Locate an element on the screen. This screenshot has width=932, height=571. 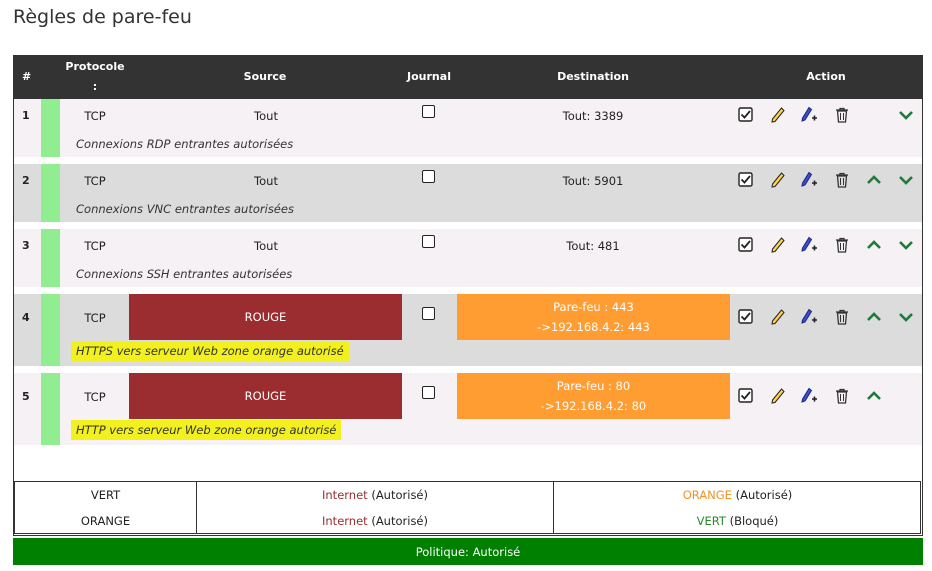
summary-other: VERT (Bloqué) is located at coordinates (737, 521).